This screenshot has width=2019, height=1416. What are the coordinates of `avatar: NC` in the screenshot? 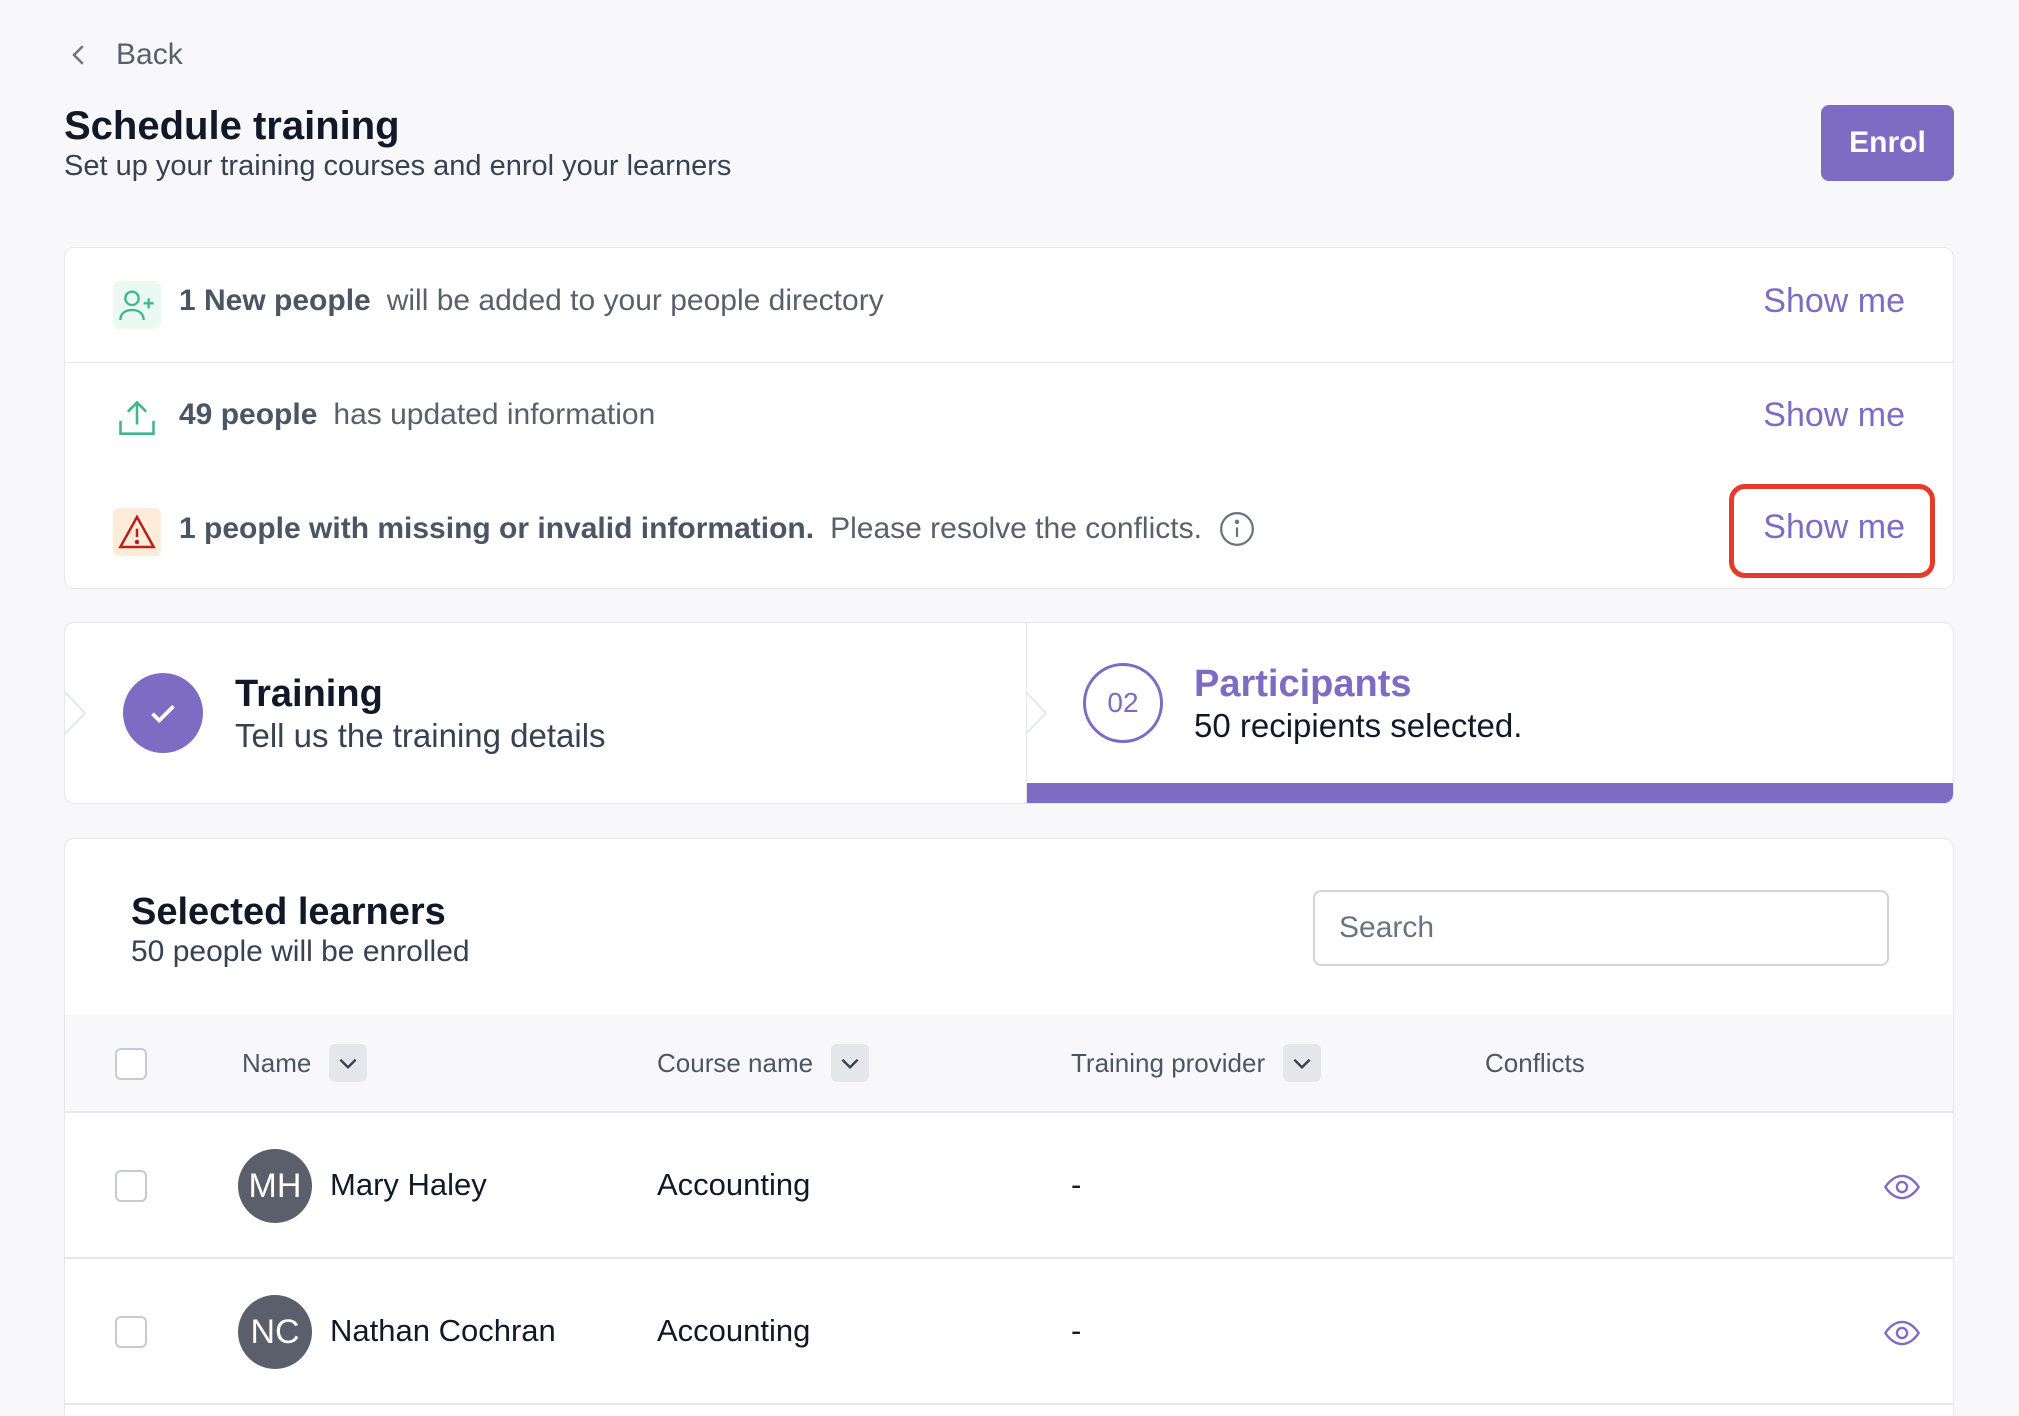 It's located at (275, 1332).